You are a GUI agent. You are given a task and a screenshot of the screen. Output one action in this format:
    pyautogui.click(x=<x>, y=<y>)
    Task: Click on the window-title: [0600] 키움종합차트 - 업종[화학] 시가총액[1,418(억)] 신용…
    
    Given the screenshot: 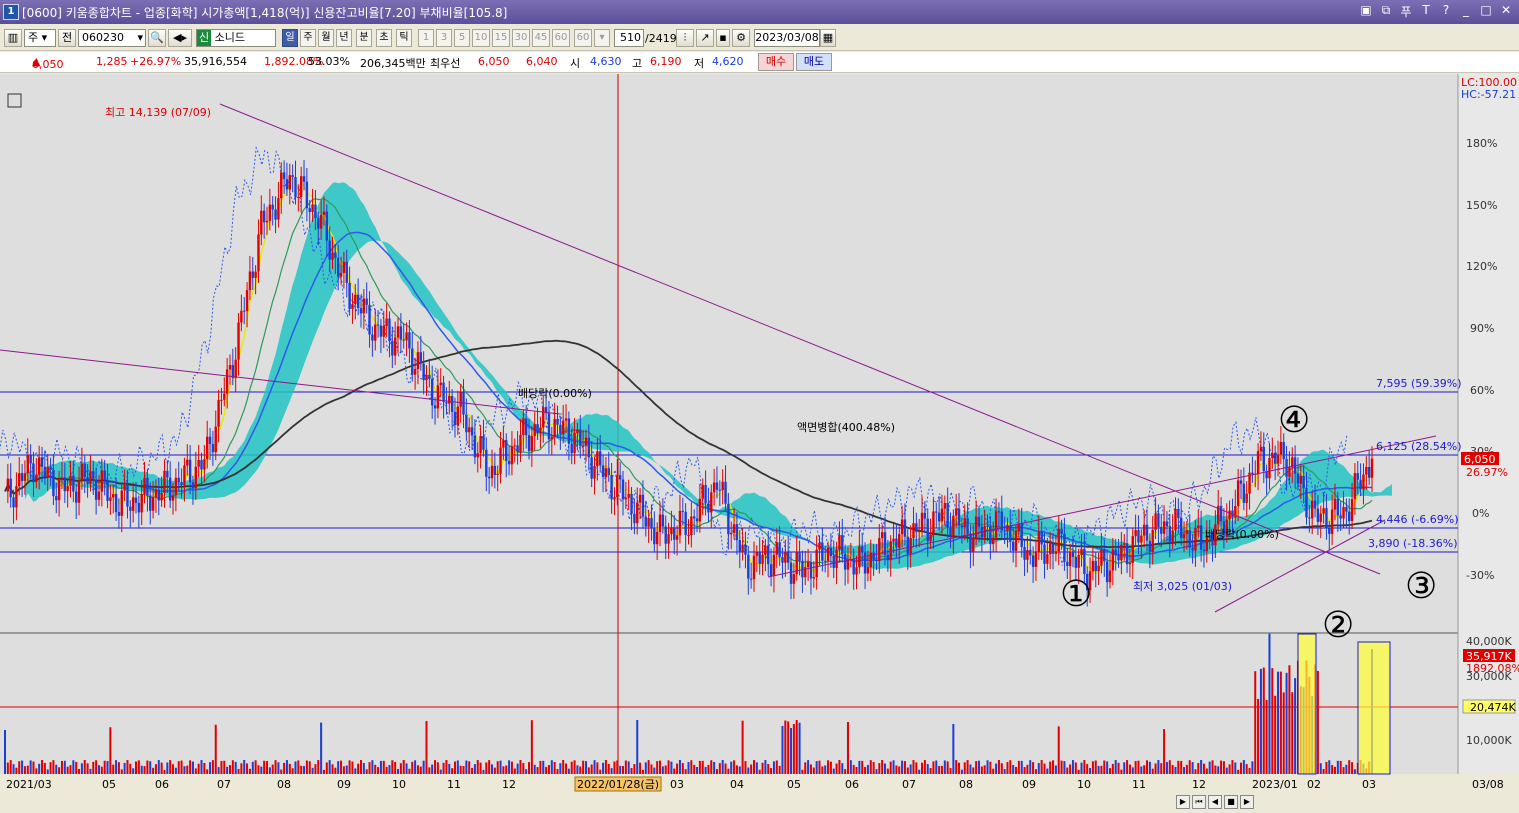 What is the action you would take?
    pyautogui.click(x=265, y=13)
    